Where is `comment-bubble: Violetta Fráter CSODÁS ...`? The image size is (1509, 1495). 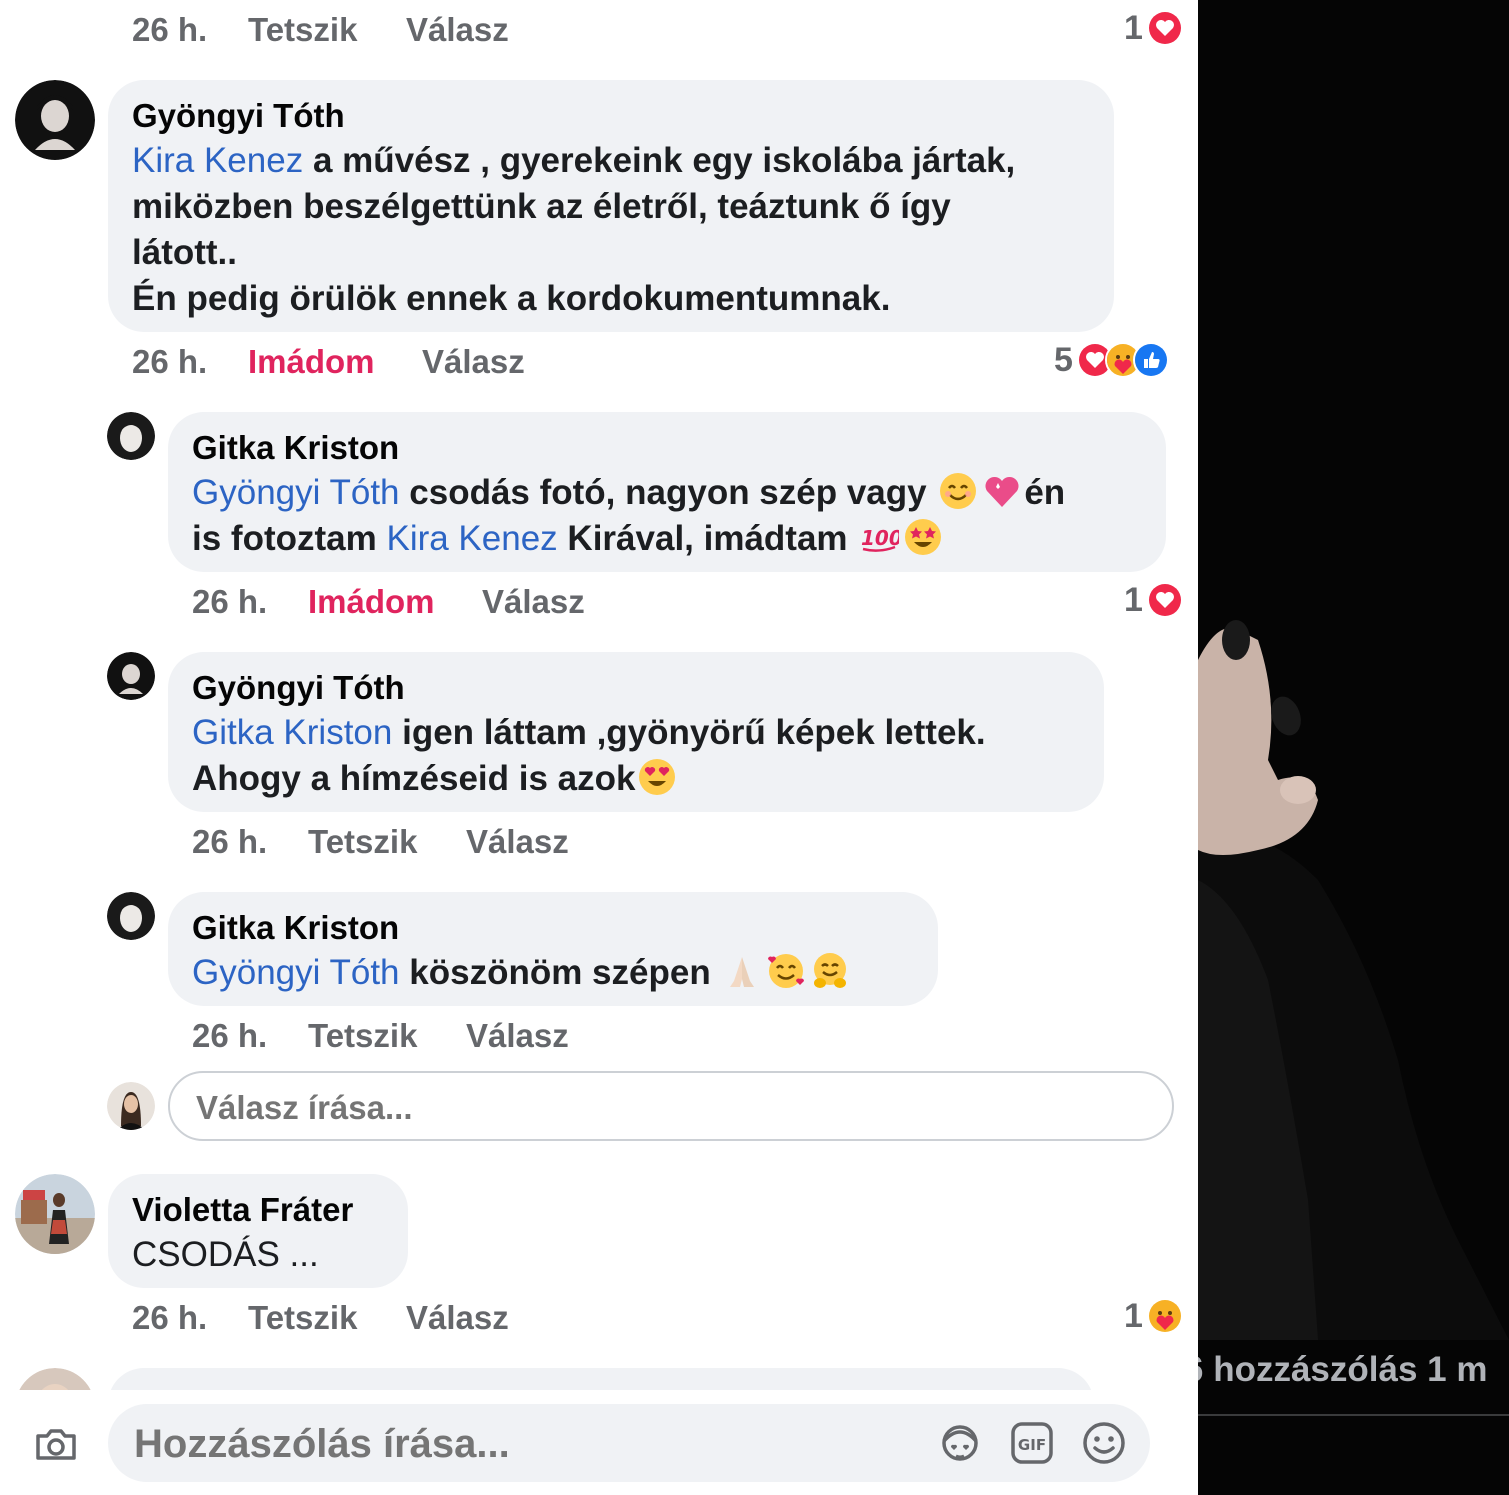
comment-bubble: Violetta Fráter CSODÁS ... is located at coordinates (258, 1231).